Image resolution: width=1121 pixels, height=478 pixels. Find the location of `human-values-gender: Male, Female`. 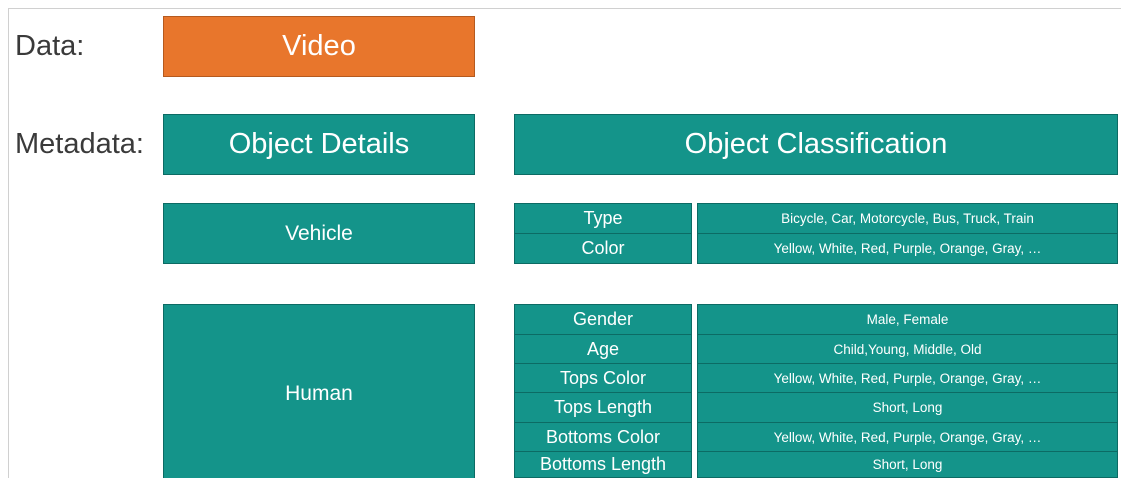

human-values-gender: Male, Female is located at coordinates (907, 319).